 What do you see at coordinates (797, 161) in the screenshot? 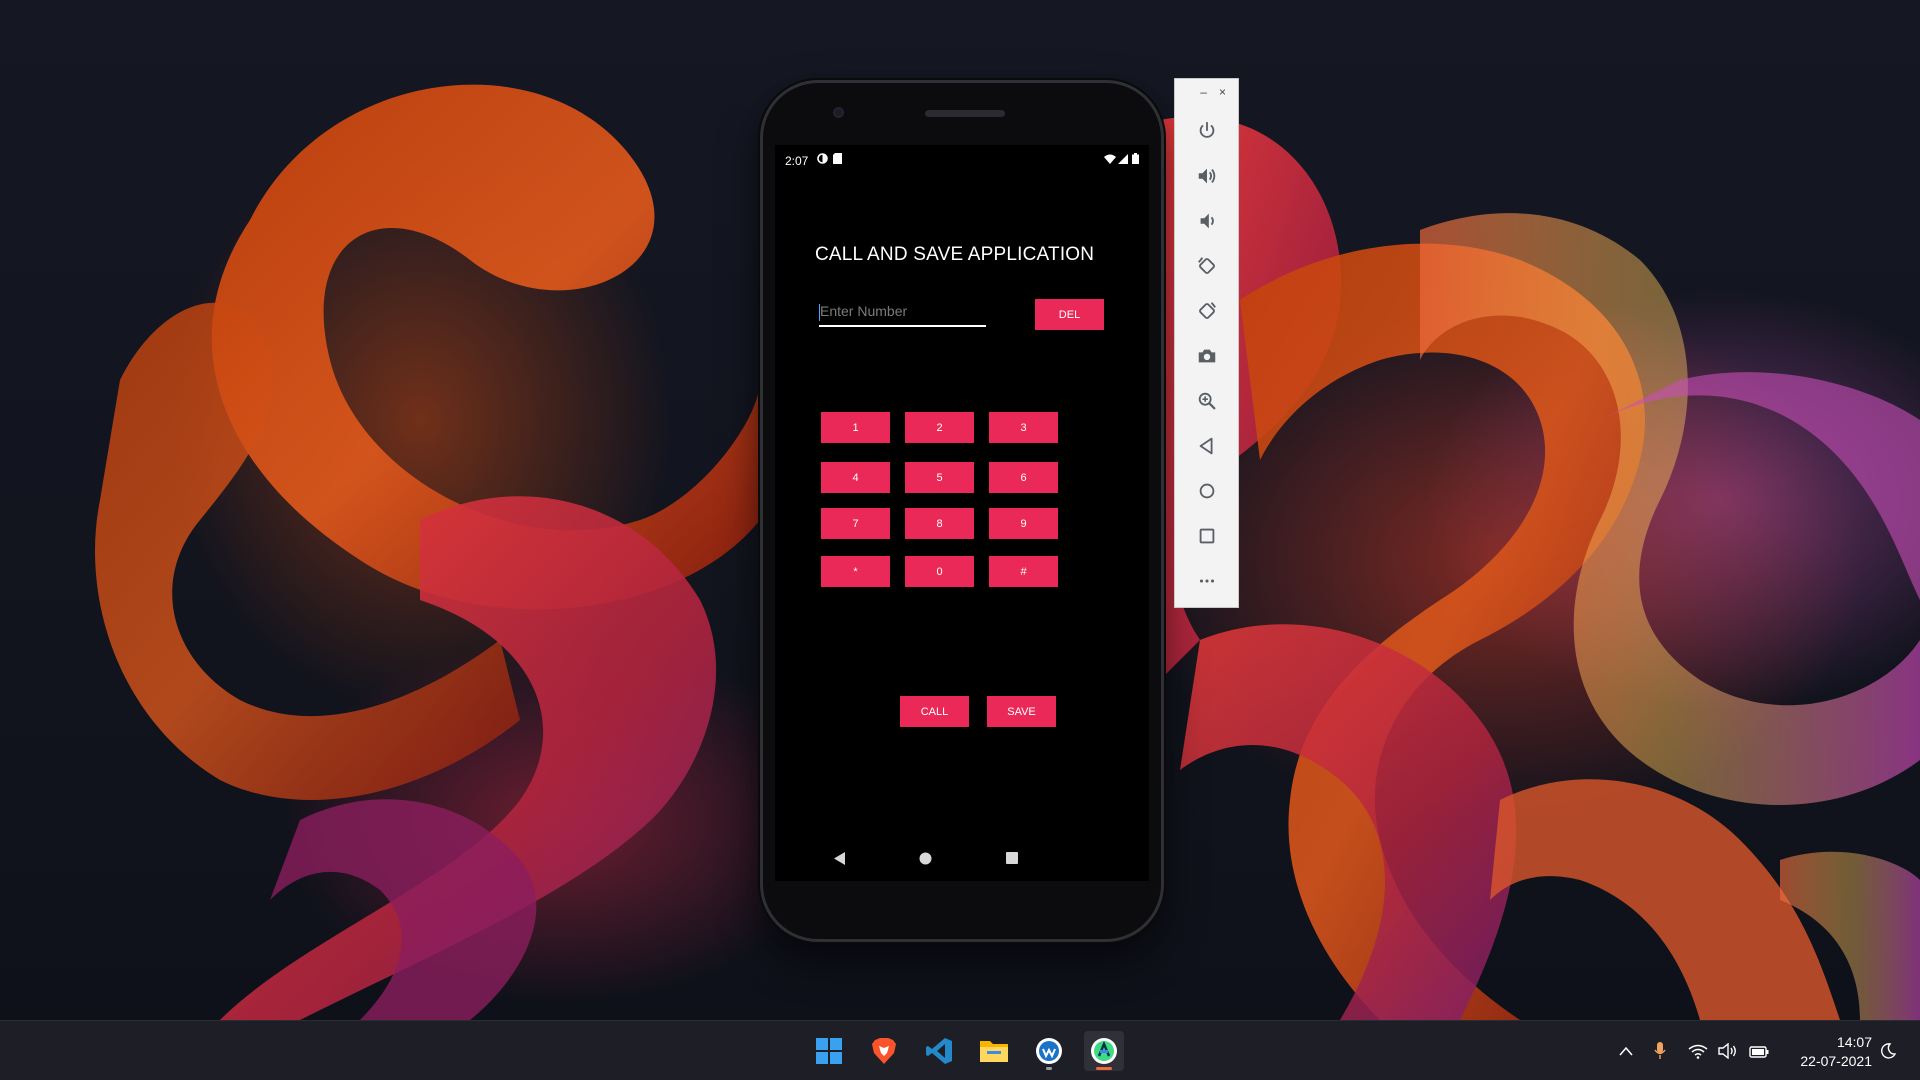
I see `status-time: 2:07` at bounding box center [797, 161].